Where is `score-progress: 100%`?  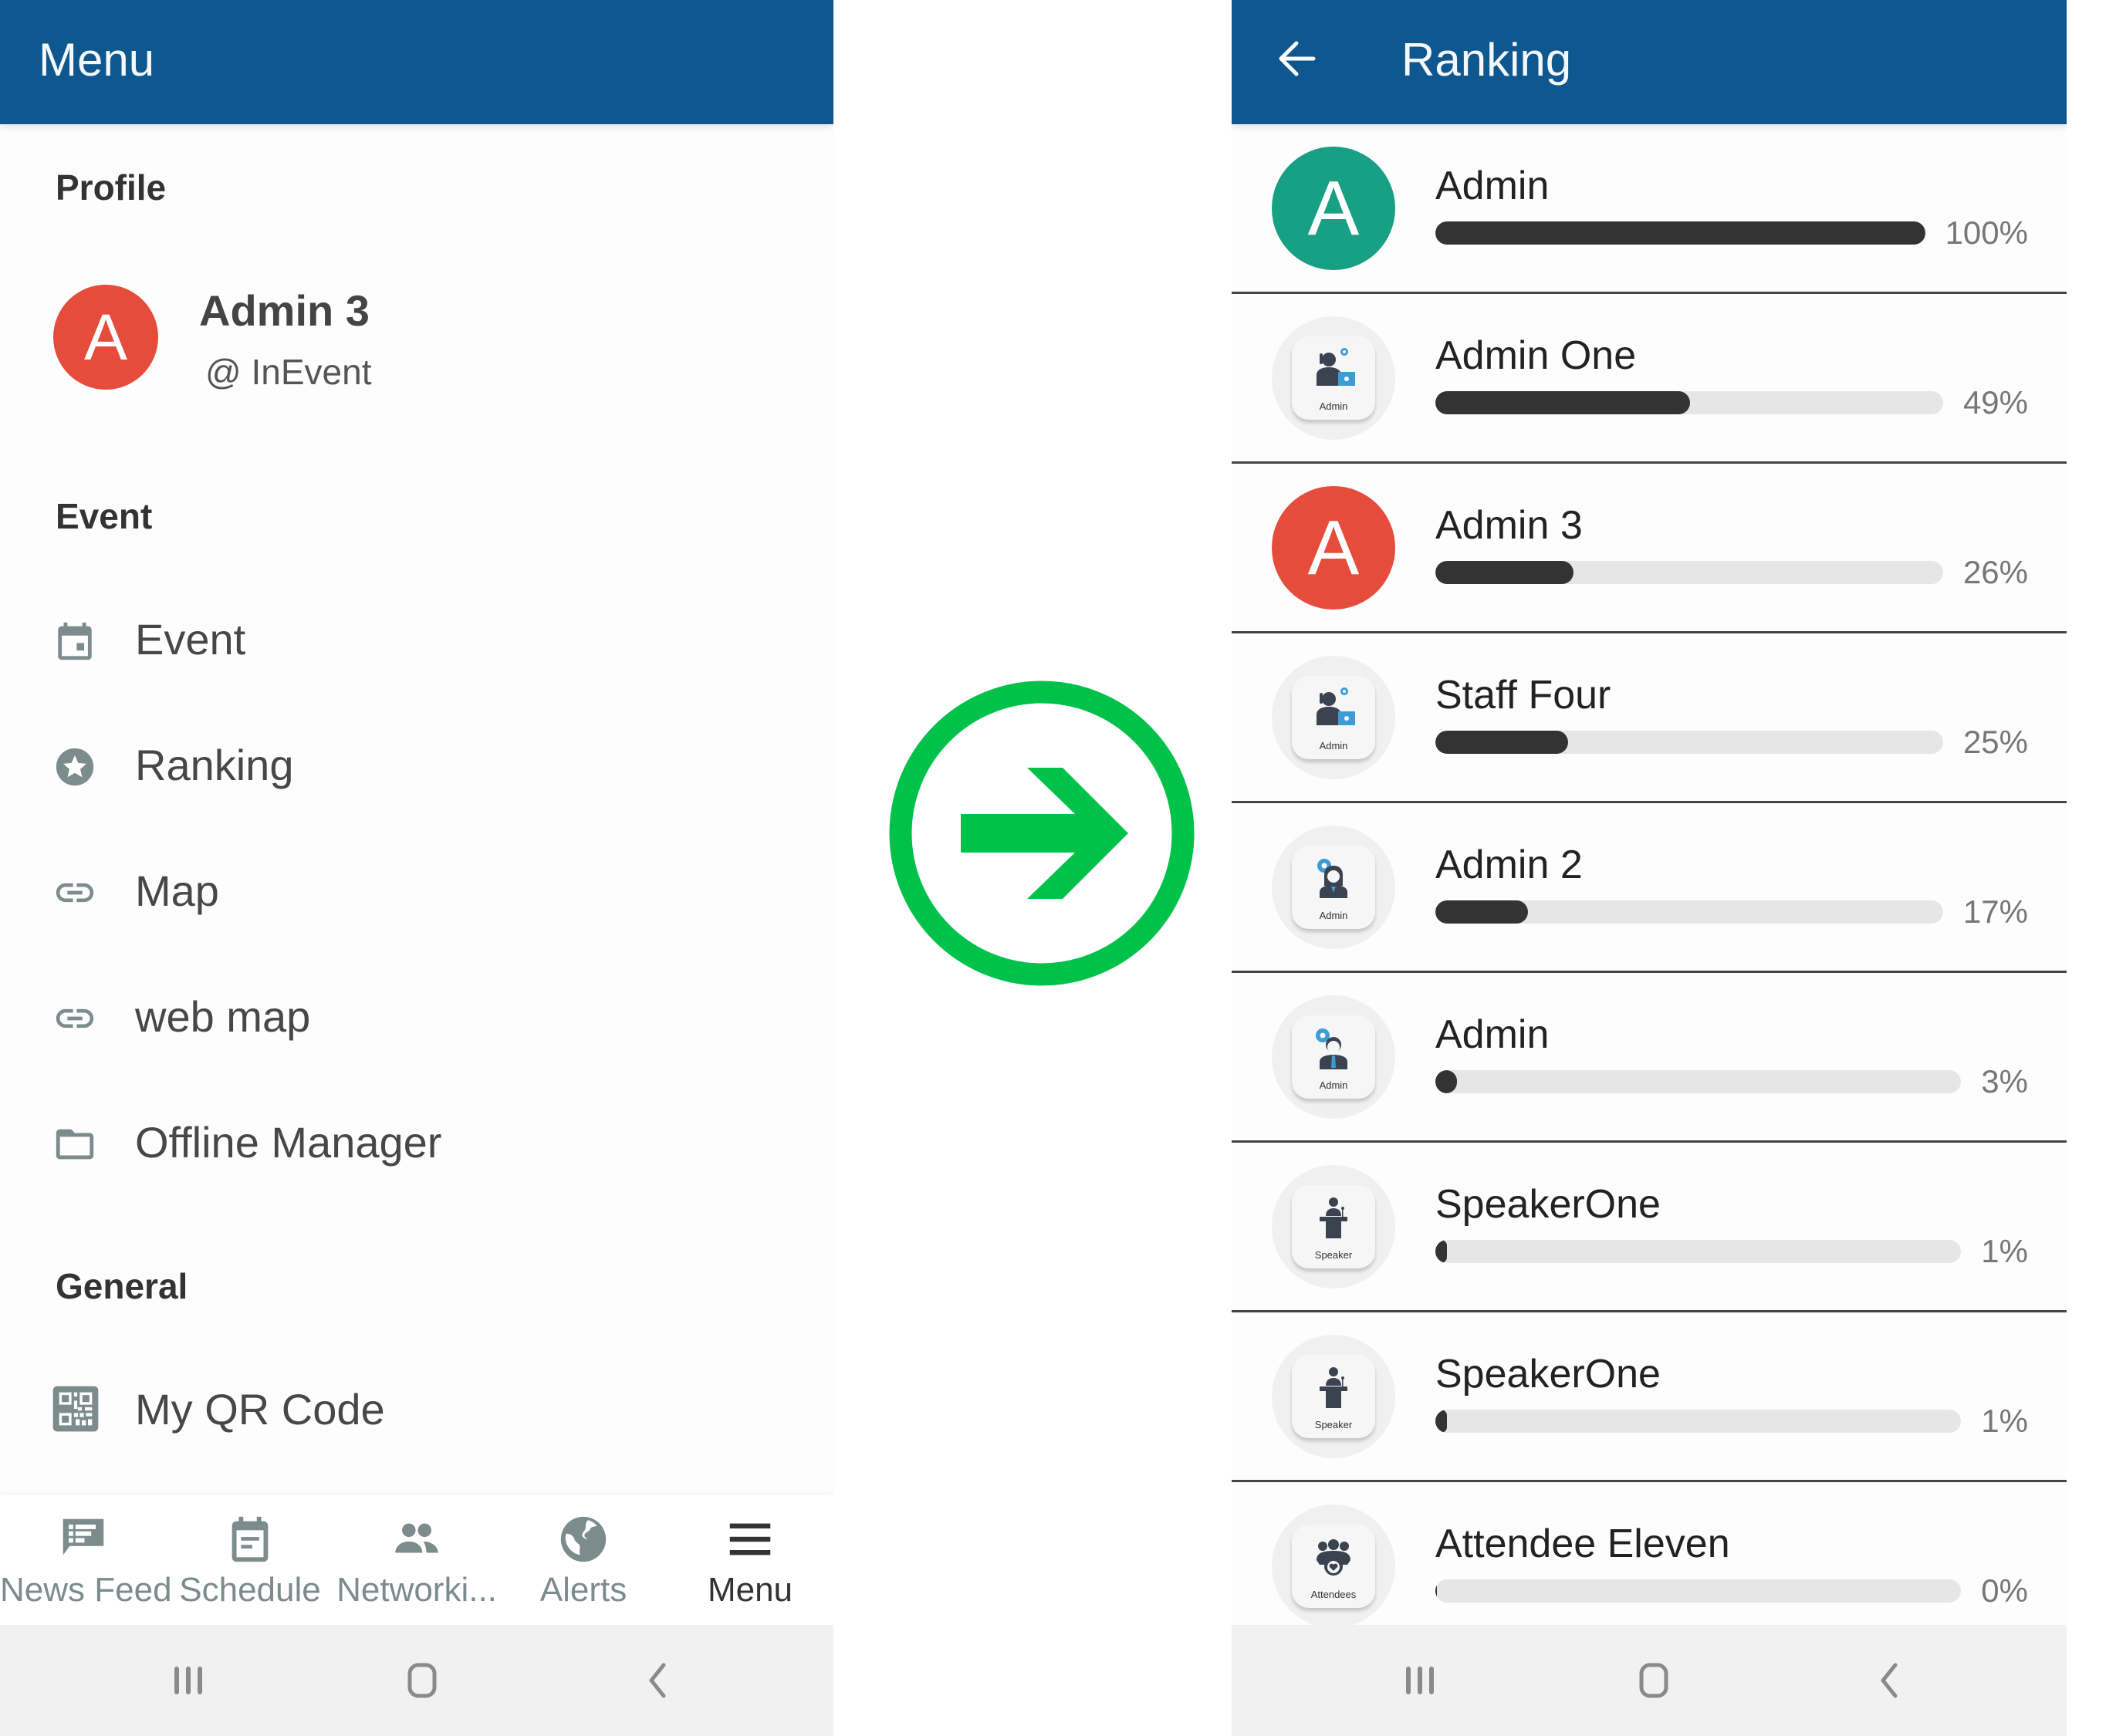 score-progress: 100% is located at coordinates (1732, 232).